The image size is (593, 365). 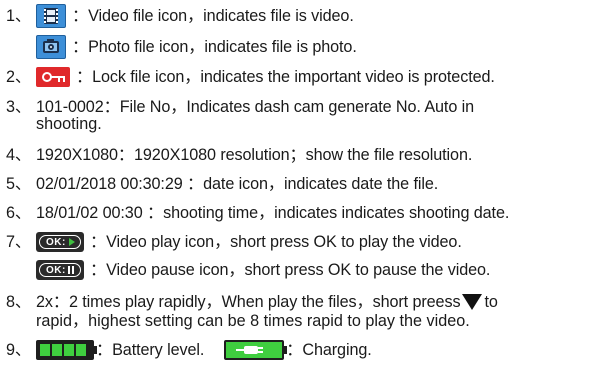 I want to click on battery-icon, so click(x=66, y=350).